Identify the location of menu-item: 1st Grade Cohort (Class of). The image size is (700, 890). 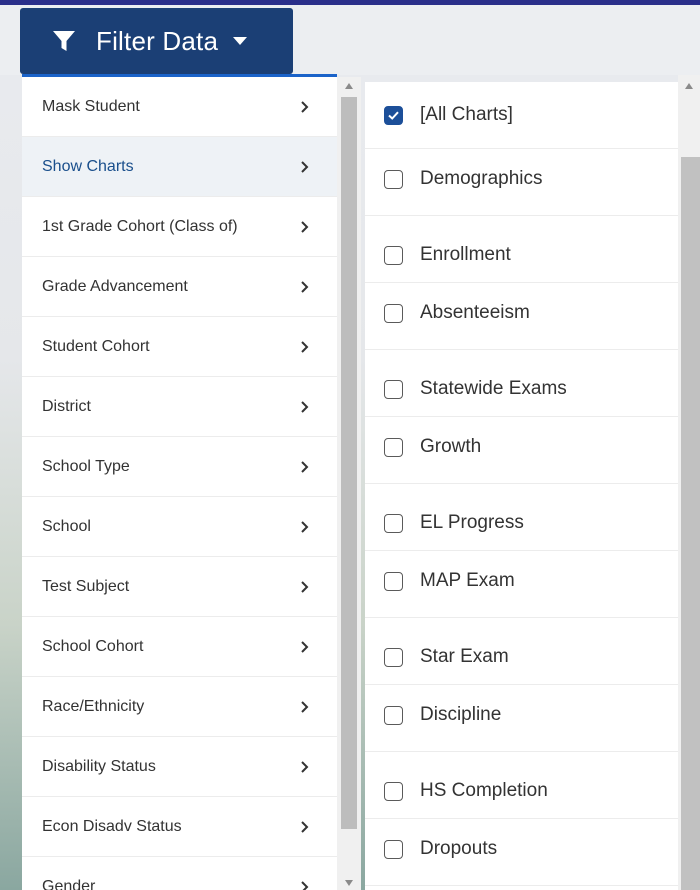
(179, 227).